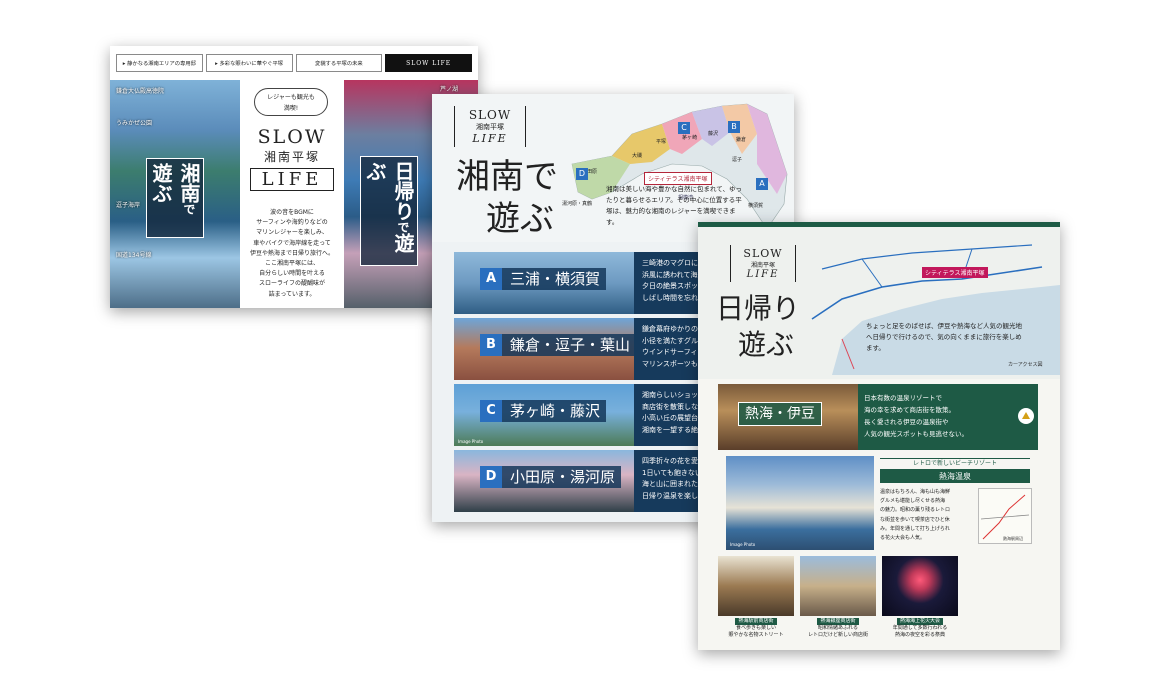 This screenshot has width=1170, height=700. Describe the element at coordinates (915, 528) in the screenshot. I see `onsen-text-line: み。年間を通して打ち上げられ` at that location.